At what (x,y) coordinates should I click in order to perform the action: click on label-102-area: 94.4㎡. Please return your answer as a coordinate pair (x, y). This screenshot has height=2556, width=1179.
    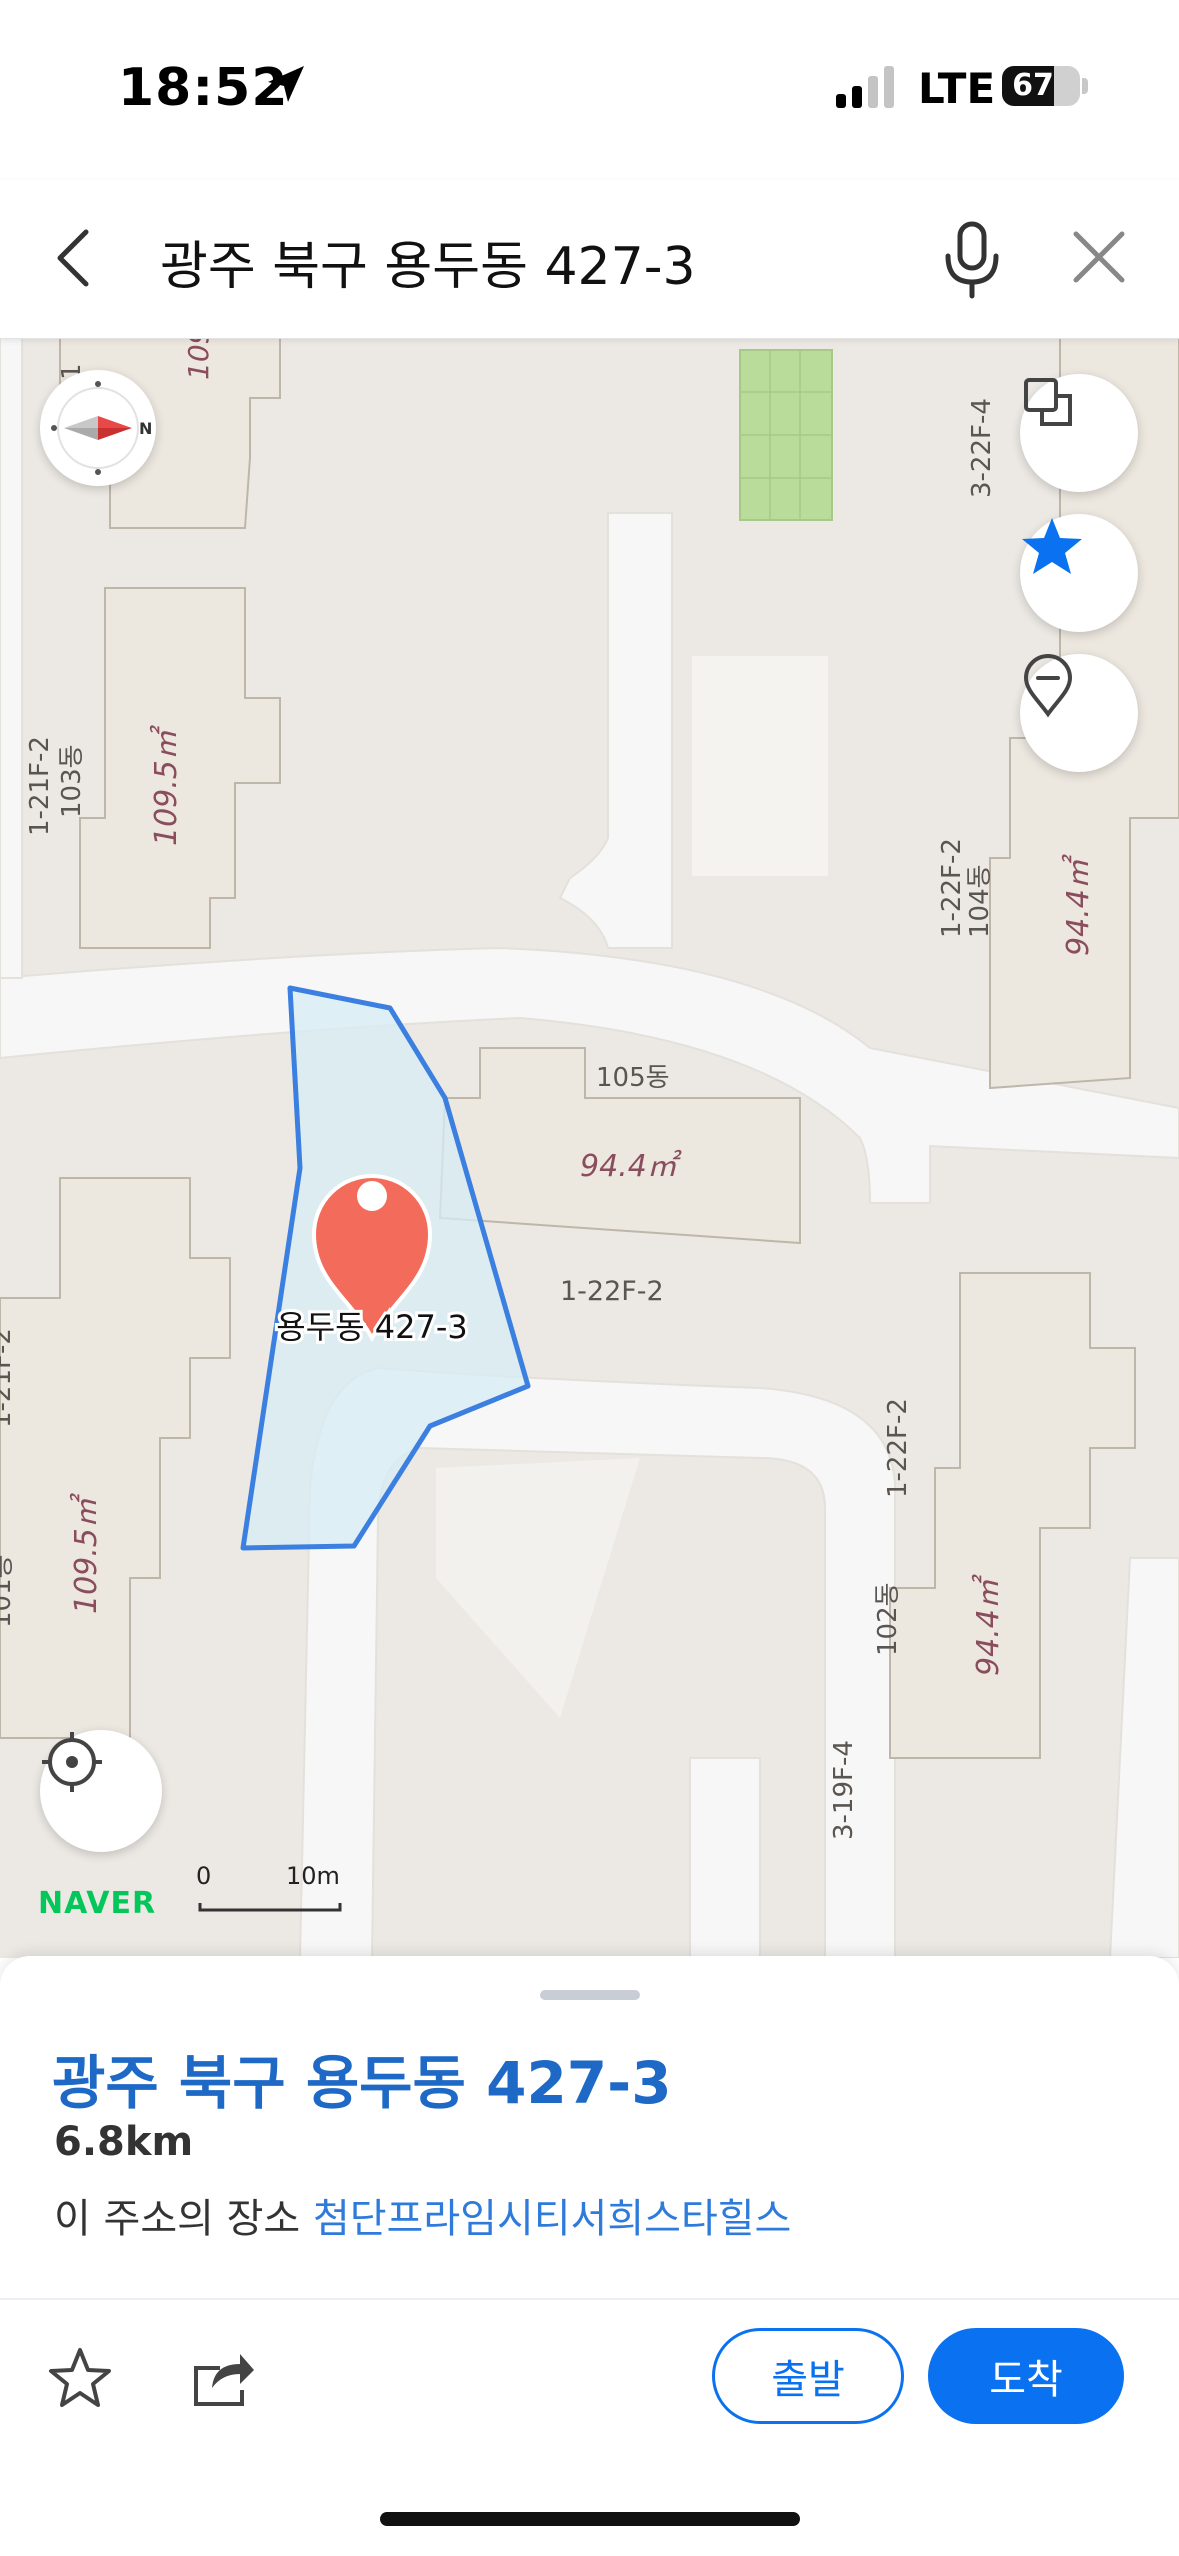
    Looking at the image, I should click on (988, 1624).